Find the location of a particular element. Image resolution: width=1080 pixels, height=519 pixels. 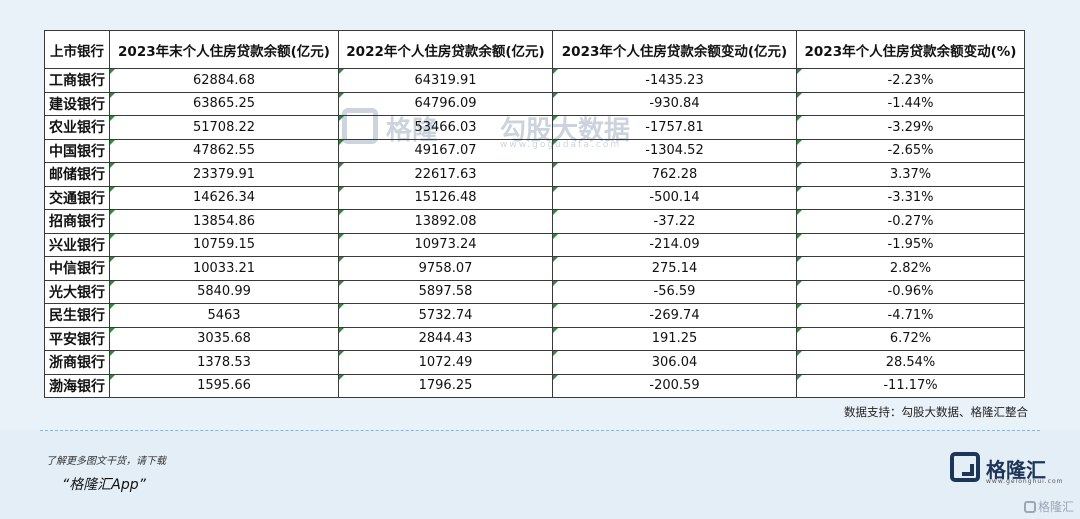

cell-change-percent: -0.96% is located at coordinates (910, 291).